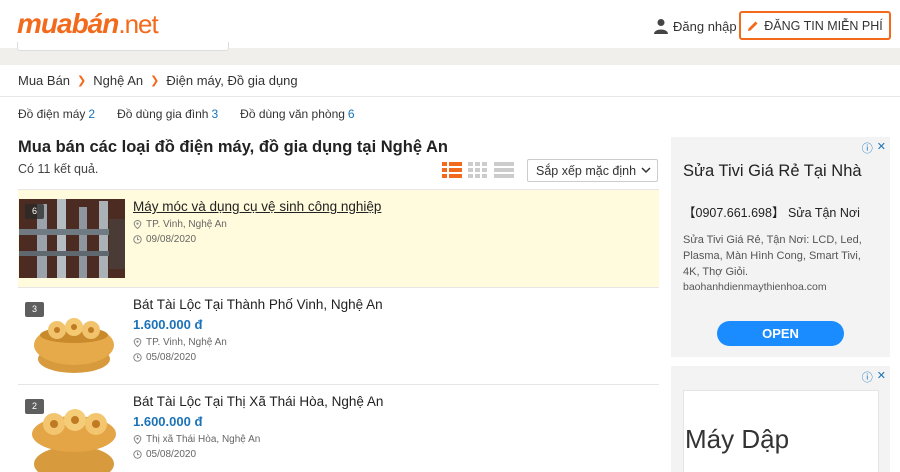 The height and width of the screenshot is (472, 900). Describe the element at coordinates (661, 26) in the screenshot. I see `user-icon` at that location.